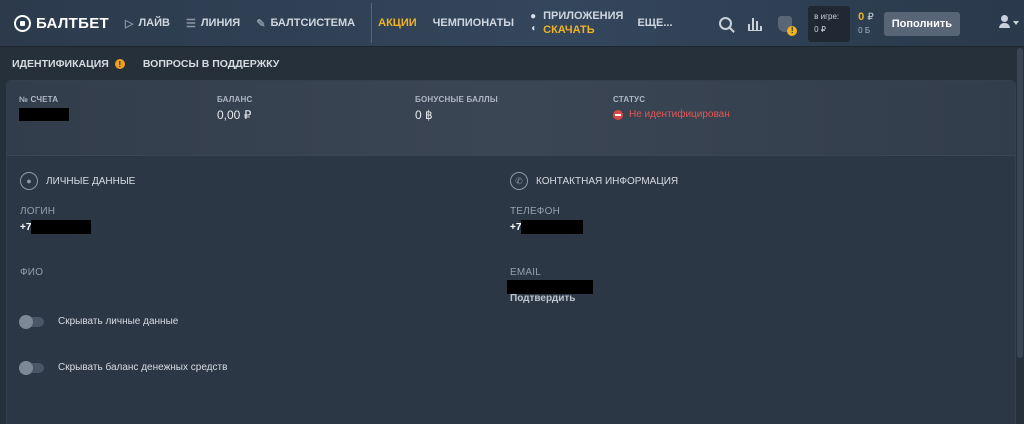 The height and width of the screenshot is (424, 1024). Describe the element at coordinates (129, 23) in the screenshot. I see `play-icon: ▷` at that location.